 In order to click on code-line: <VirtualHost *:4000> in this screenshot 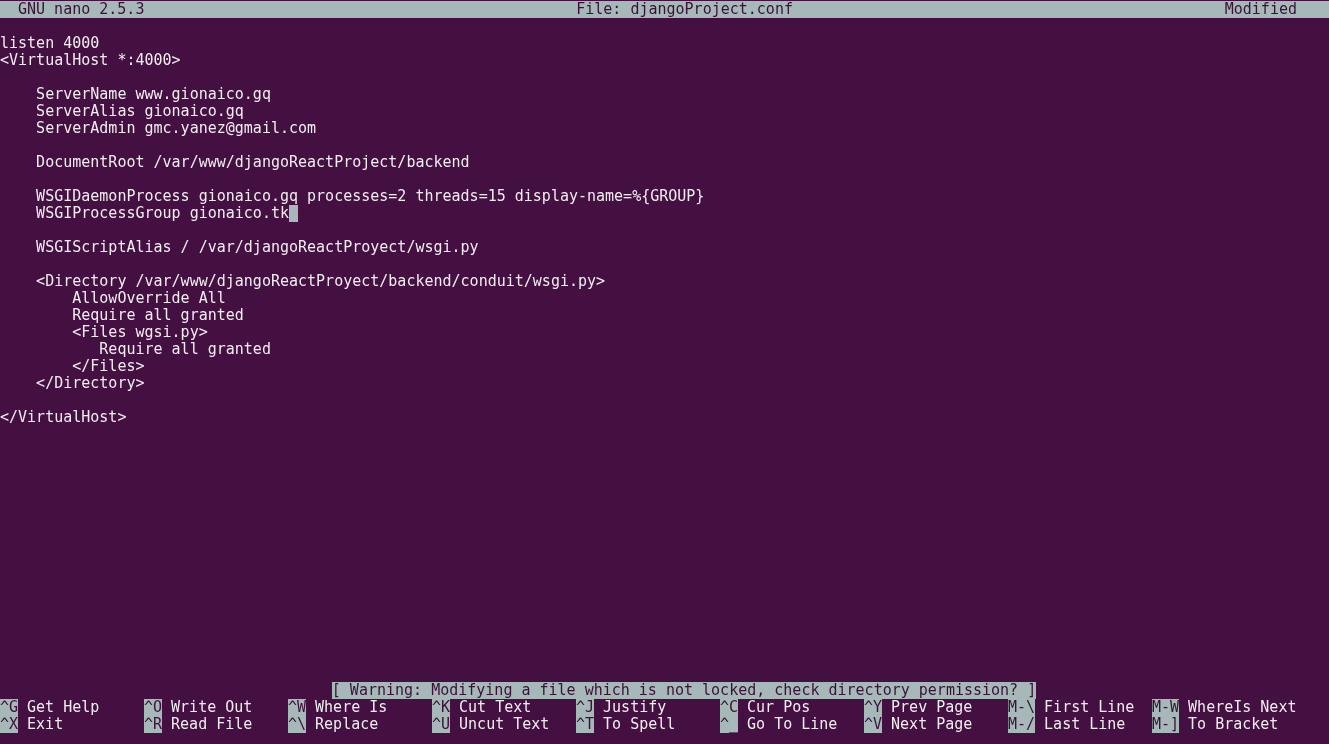, I will do `click(90, 60)`.